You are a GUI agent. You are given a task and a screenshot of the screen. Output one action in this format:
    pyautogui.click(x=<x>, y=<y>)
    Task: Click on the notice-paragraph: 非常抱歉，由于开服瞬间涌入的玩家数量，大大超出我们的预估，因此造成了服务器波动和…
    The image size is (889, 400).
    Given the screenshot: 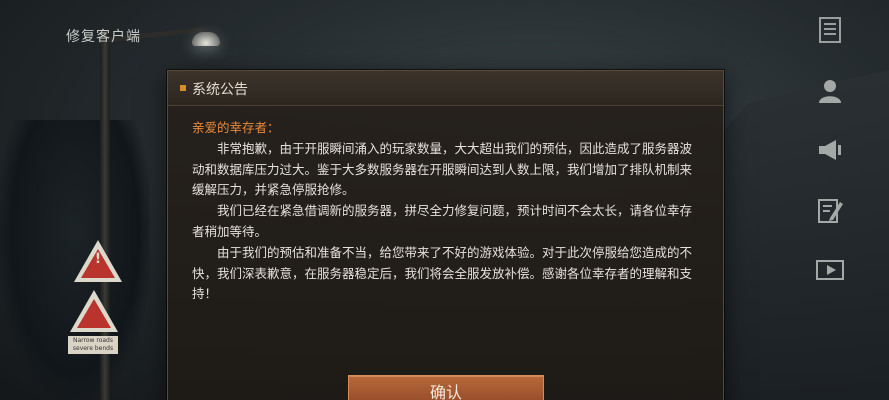 What is the action you would take?
    pyautogui.click(x=442, y=169)
    